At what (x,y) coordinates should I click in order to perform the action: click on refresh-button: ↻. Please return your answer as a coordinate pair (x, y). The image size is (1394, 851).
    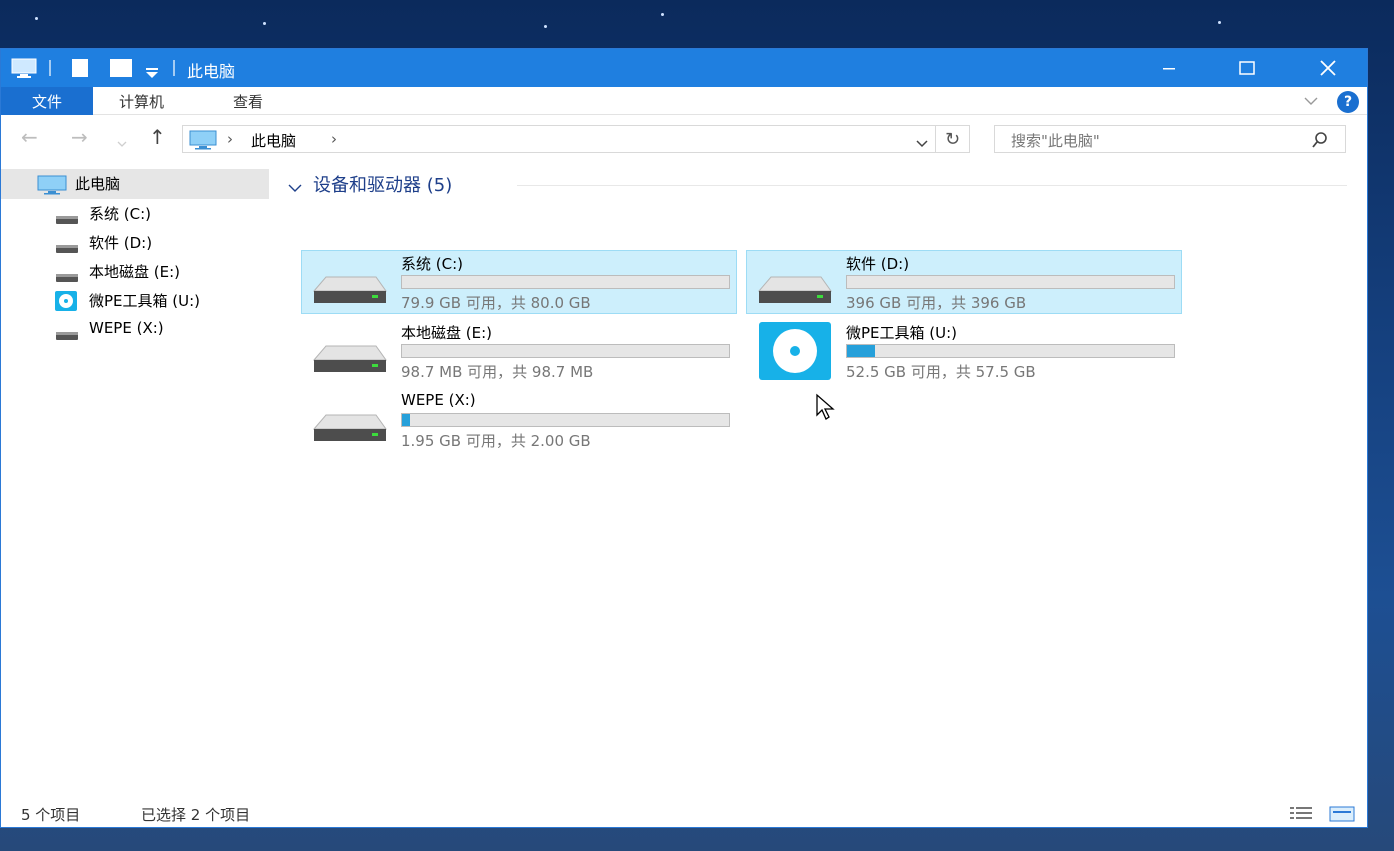
    Looking at the image, I should click on (953, 139).